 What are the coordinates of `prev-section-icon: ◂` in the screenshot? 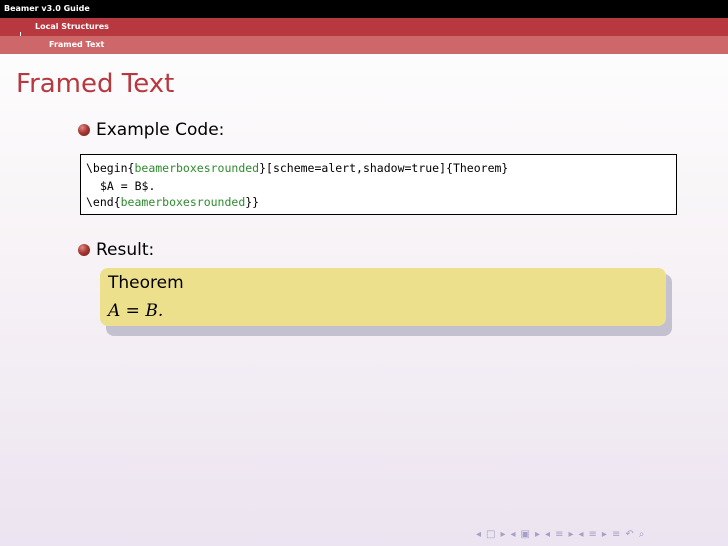 It's located at (547, 534).